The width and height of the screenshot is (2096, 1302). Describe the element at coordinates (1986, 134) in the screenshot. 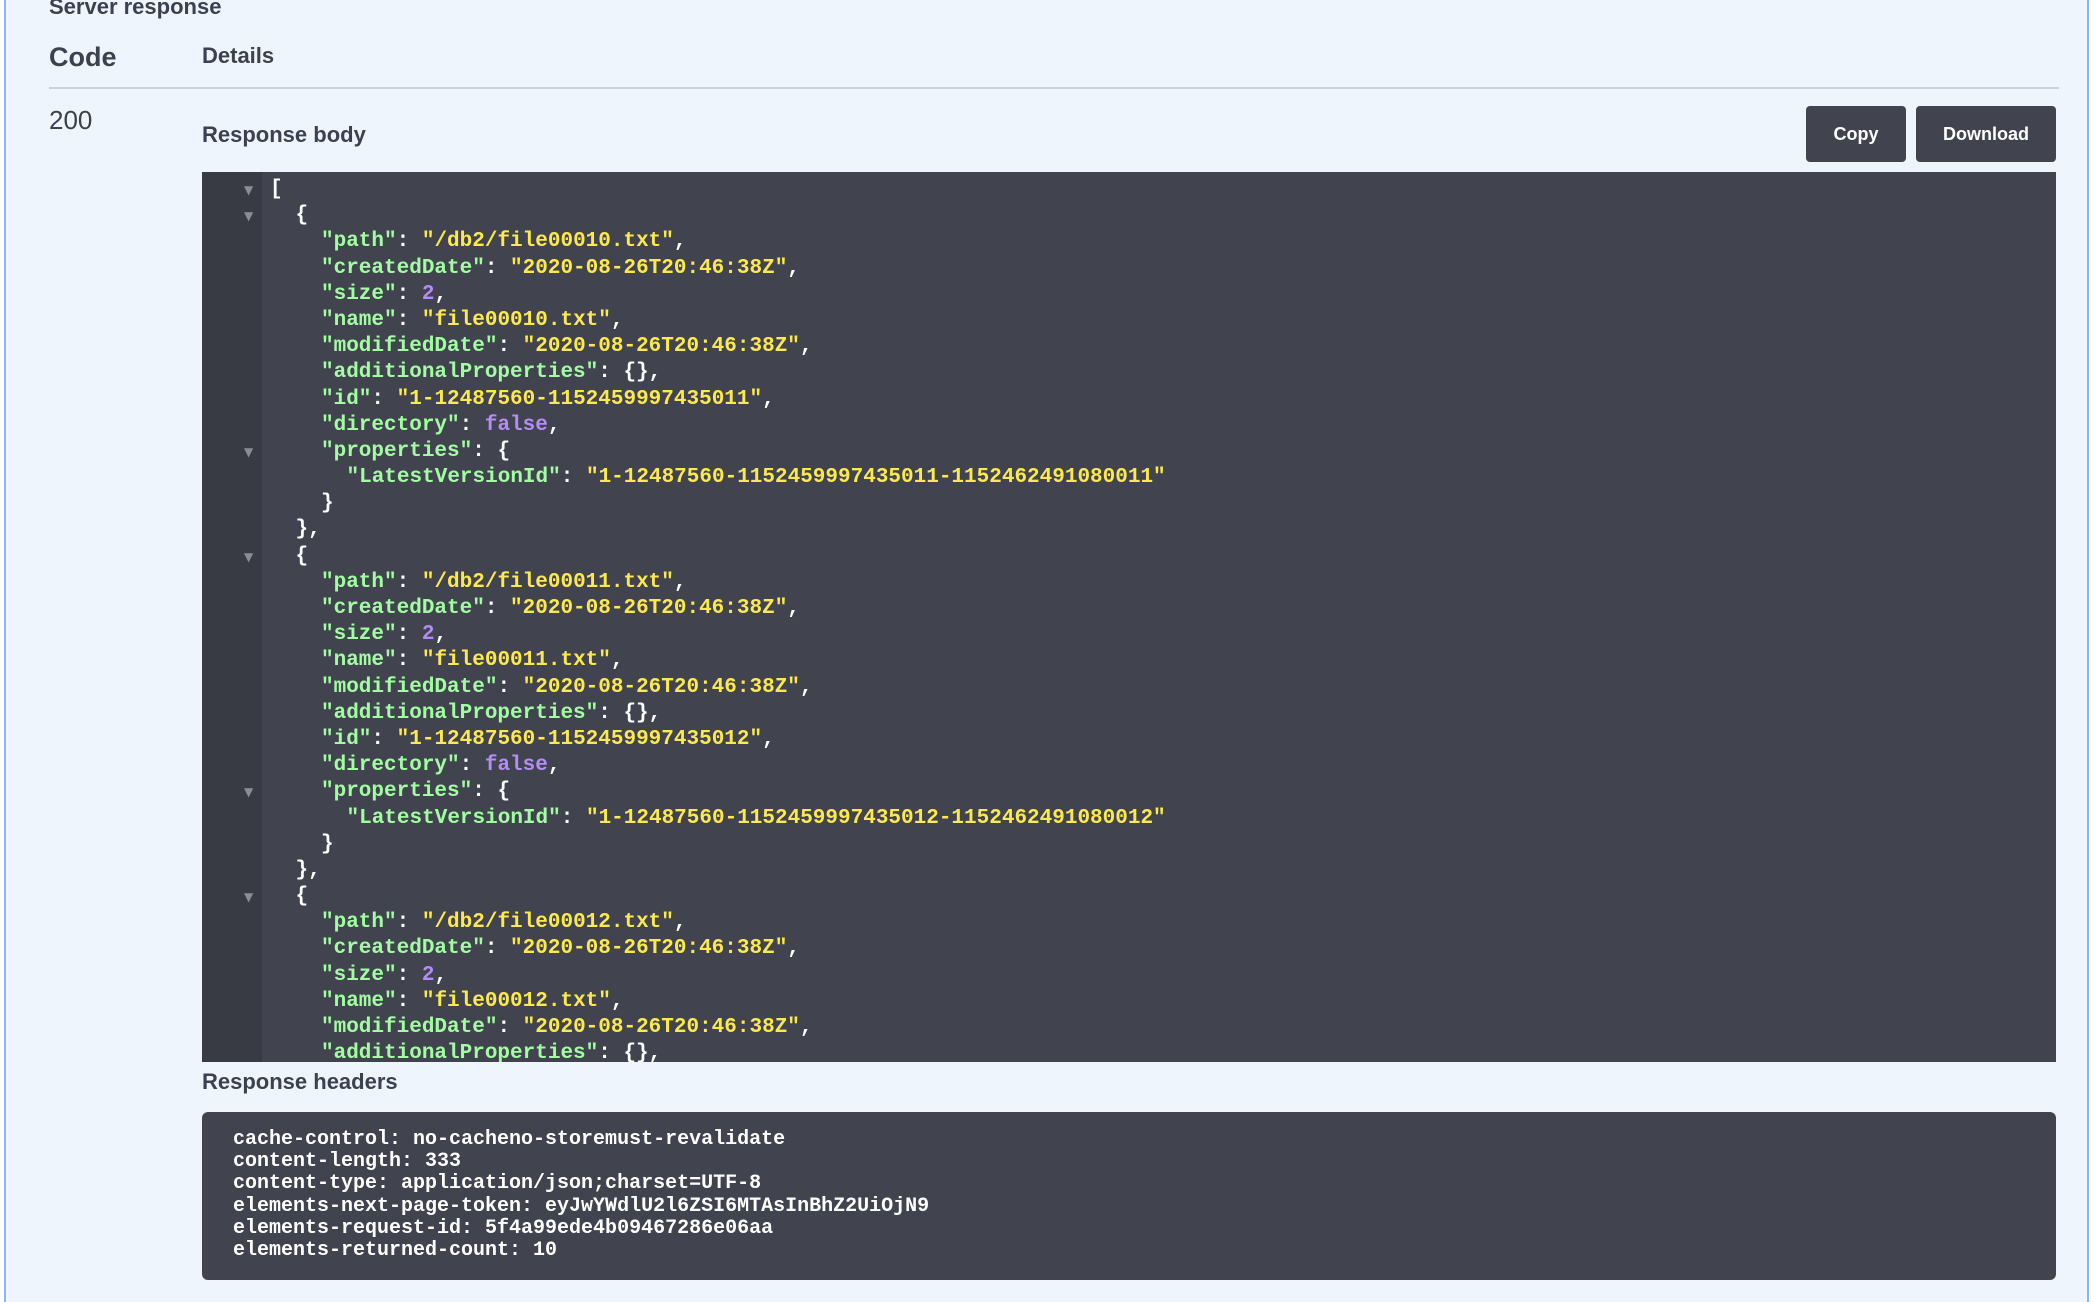

I see `download-button: Download` at that location.